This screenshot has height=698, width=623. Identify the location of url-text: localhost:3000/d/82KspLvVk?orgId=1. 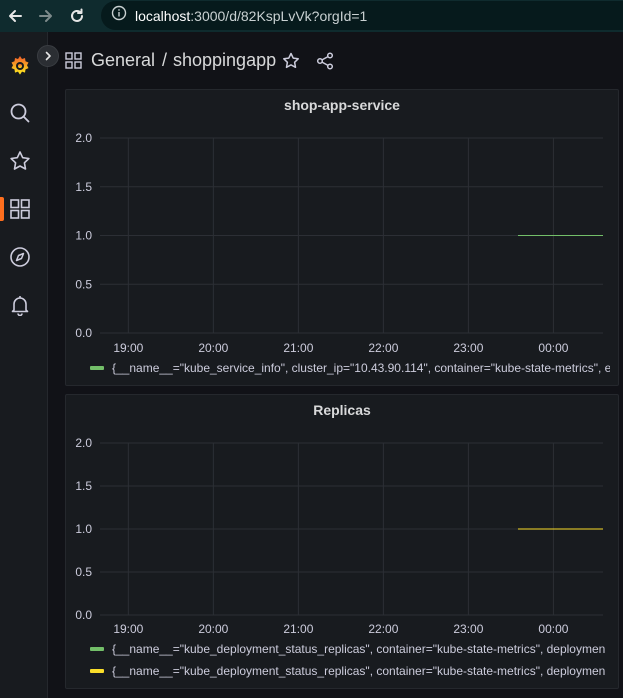
(251, 16).